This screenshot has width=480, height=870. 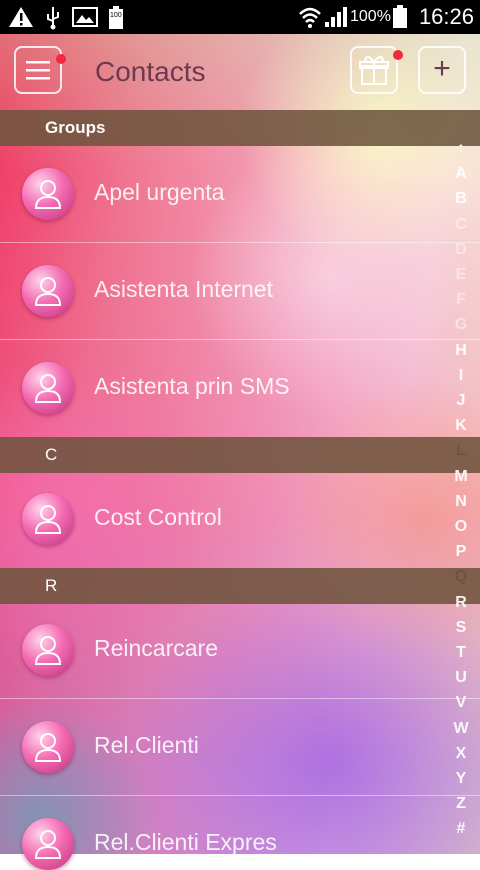 What do you see at coordinates (240, 586) in the screenshot?
I see `section-header-r: R` at bounding box center [240, 586].